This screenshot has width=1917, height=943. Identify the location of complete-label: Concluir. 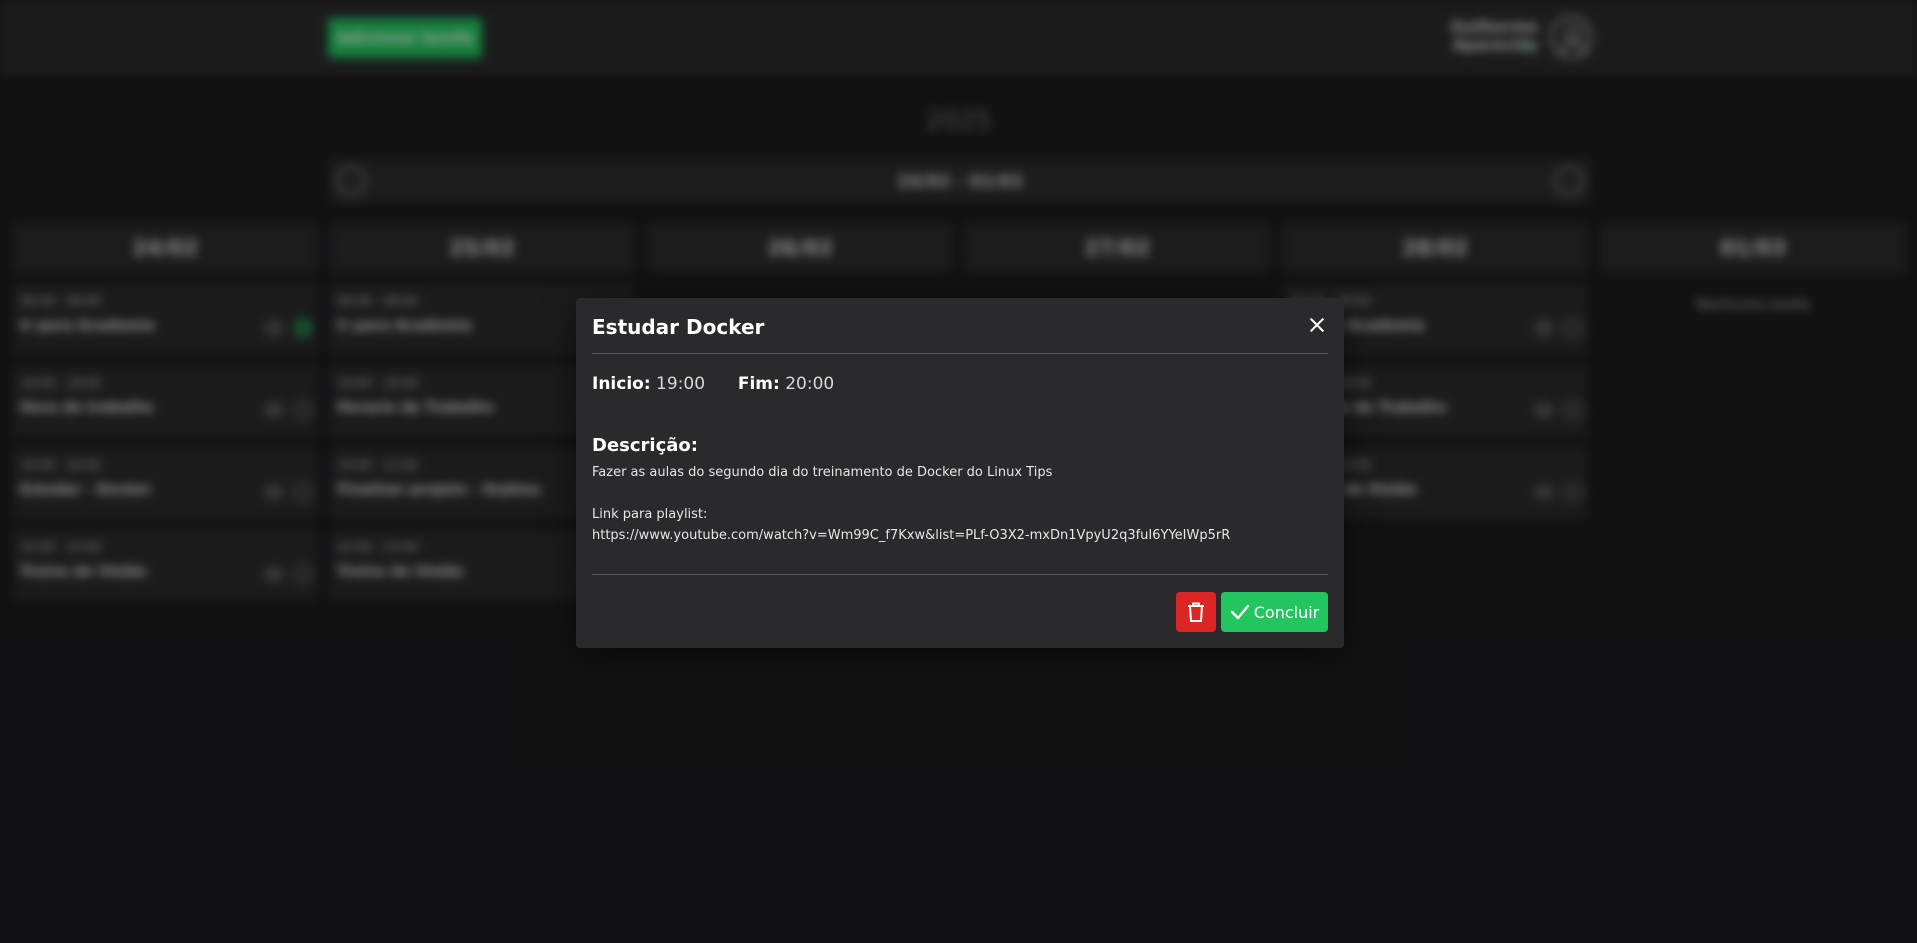
(1286, 612).